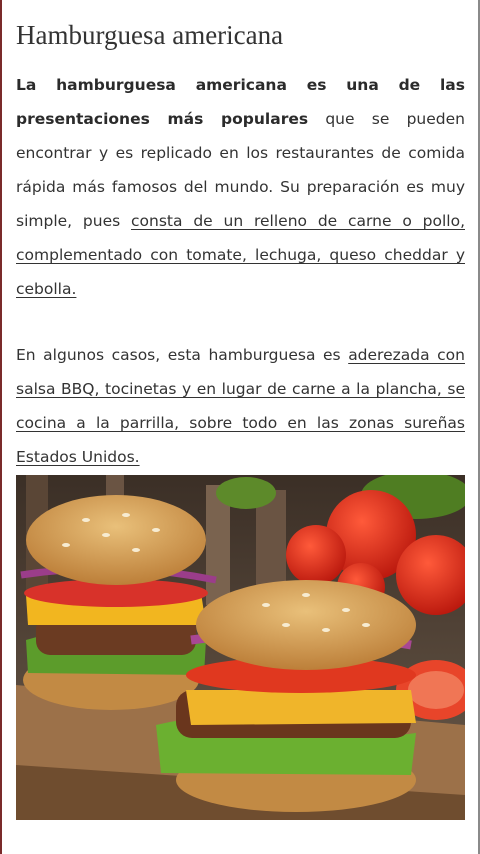  I want to click on variations-text: En algunos casos, esta hamburguesa es, so click(182, 355).